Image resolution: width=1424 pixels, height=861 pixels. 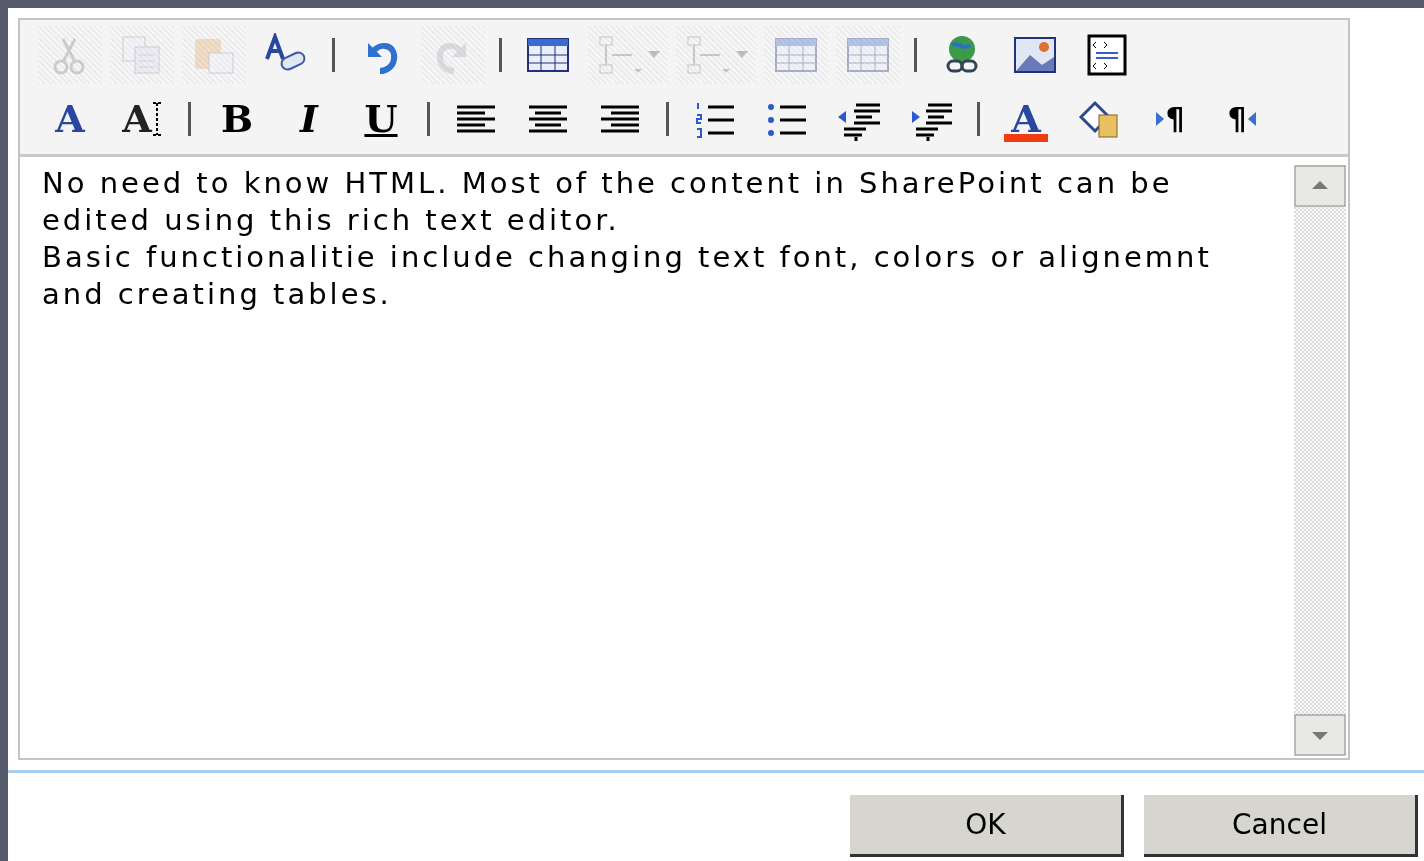 I want to click on bold-button: B, so click(x=237, y=119).